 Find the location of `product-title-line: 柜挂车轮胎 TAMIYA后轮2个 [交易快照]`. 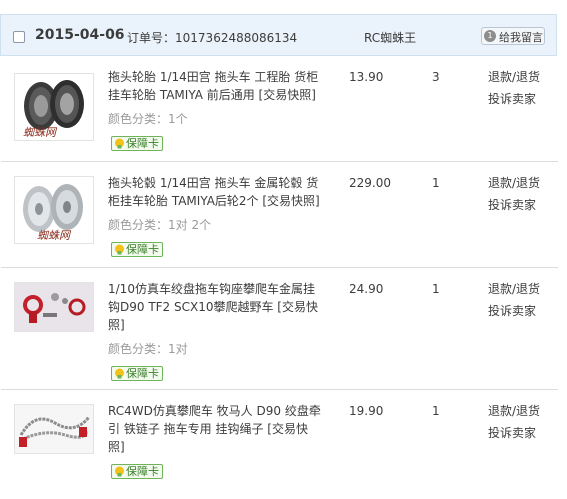

product-title-line: 柜挂车轮胎 TAMIYA后轮2个 [交易快照] is located at coordinates (214, 201).